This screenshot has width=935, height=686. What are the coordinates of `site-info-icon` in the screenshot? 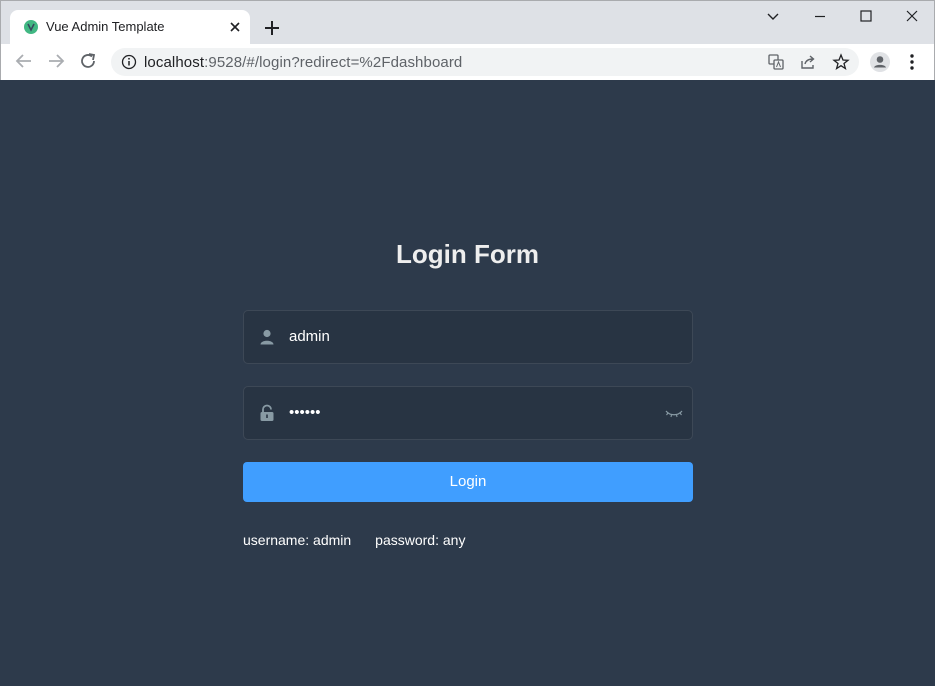 It's located at (129, 62).